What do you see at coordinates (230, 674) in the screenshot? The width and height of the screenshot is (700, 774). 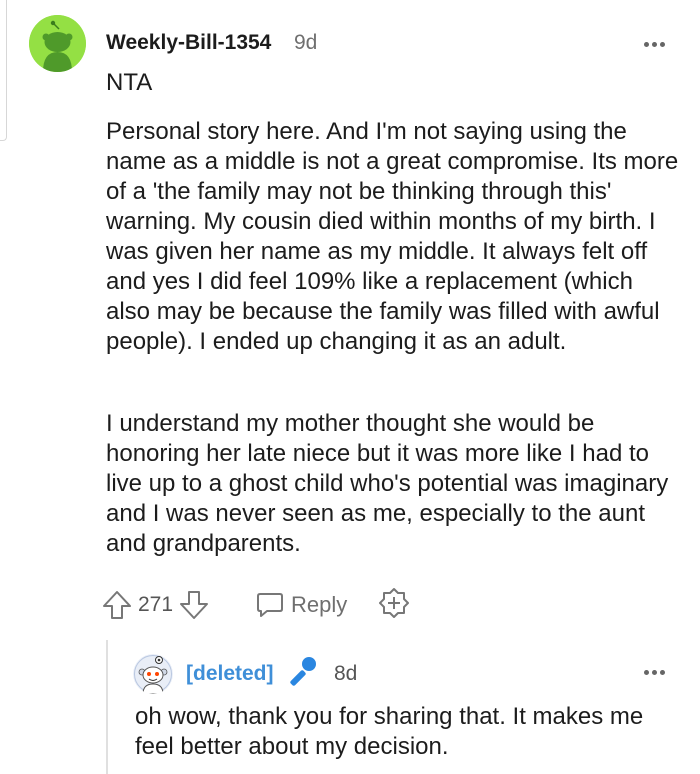 I see `reply-author: [deleted]` at bounding box center [230, 674].